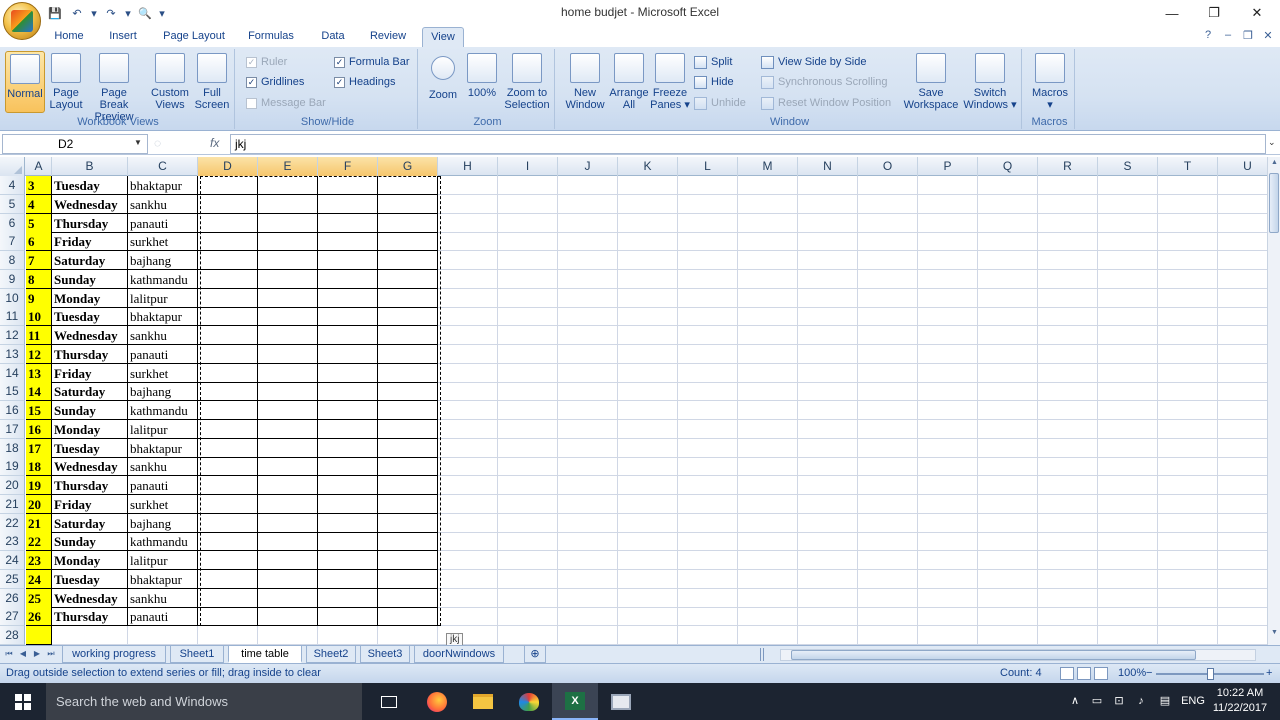 The width and height of the screenshot is (1280, 720). I want to click on row-header: 4, so click(12, 185).